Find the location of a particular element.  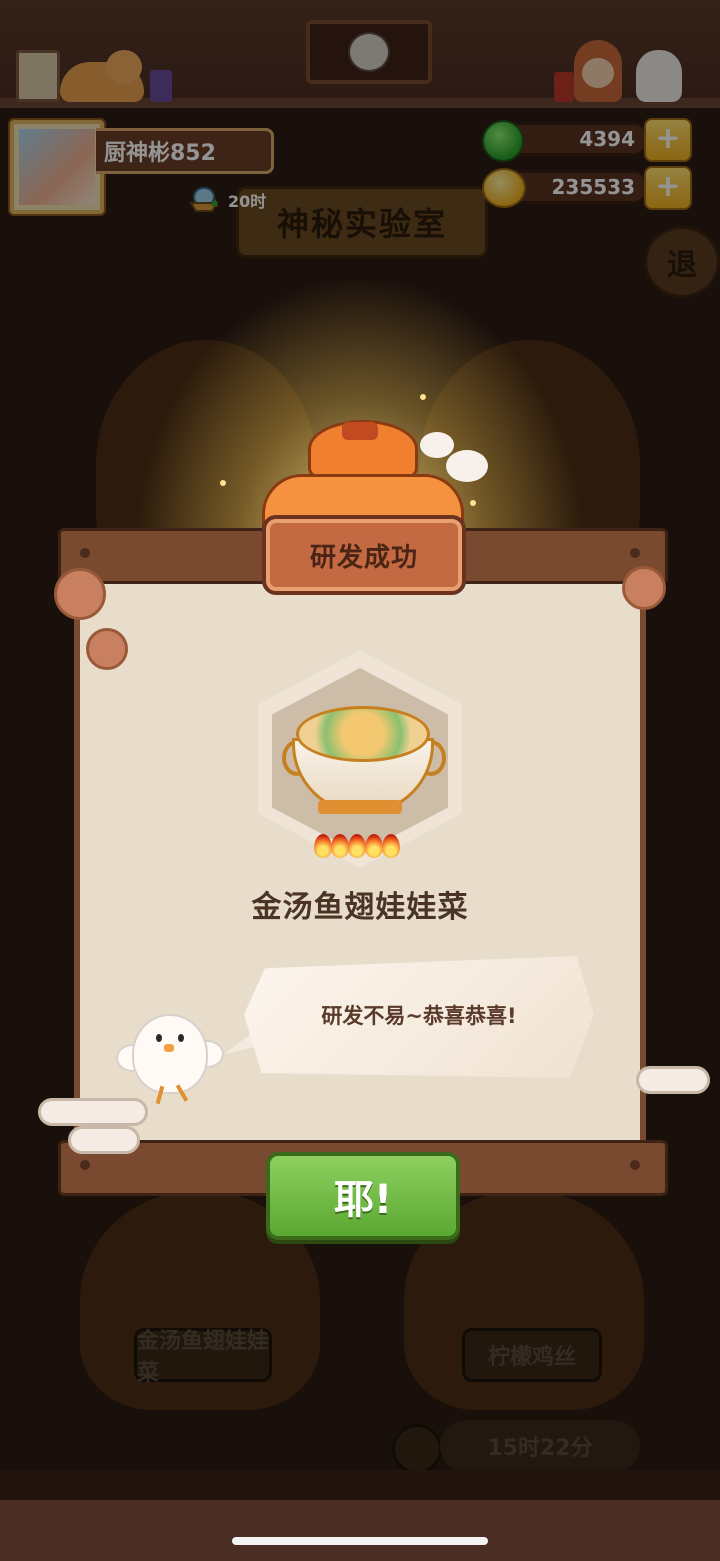

speech-text: 研发不易~恭喜恭喜! is located at coordinates (419, 1016).